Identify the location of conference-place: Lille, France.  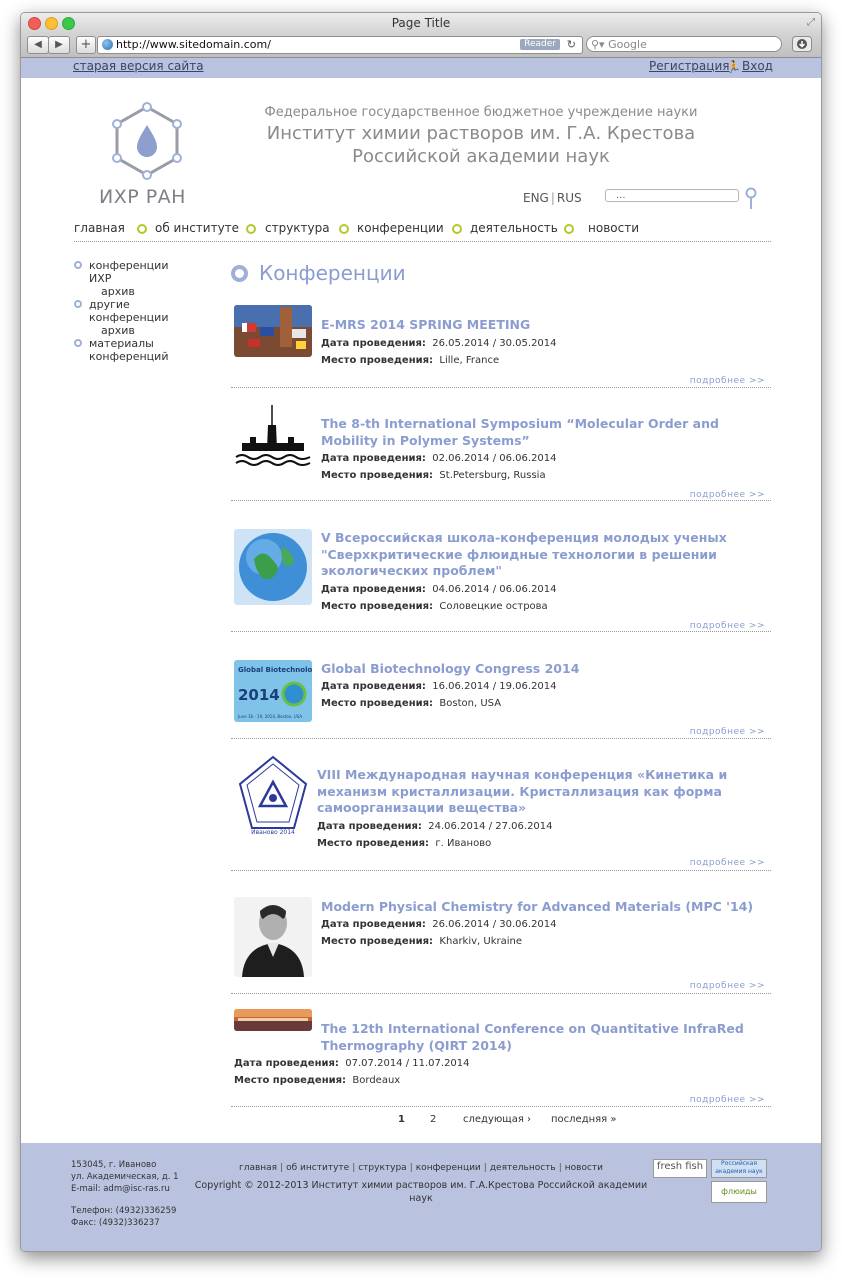
(469, 360).